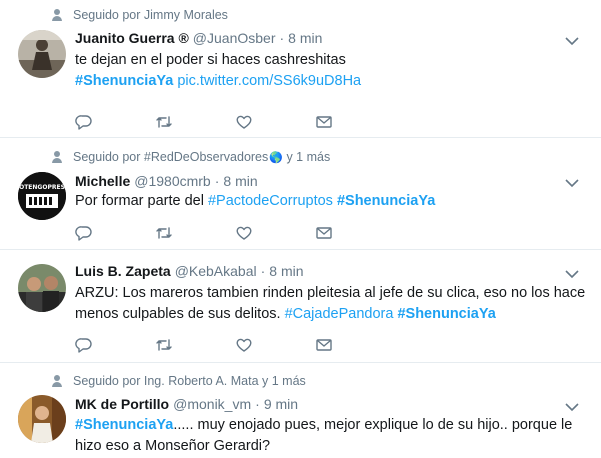 Image resolution: width=601 pixels, height=458 pixels. What do you see at coordinates (173, 446) in the screenshot?
I see `tweet-text-line: hizo eso a Monseñor Gerardi?` at bounding box center [173, 446].